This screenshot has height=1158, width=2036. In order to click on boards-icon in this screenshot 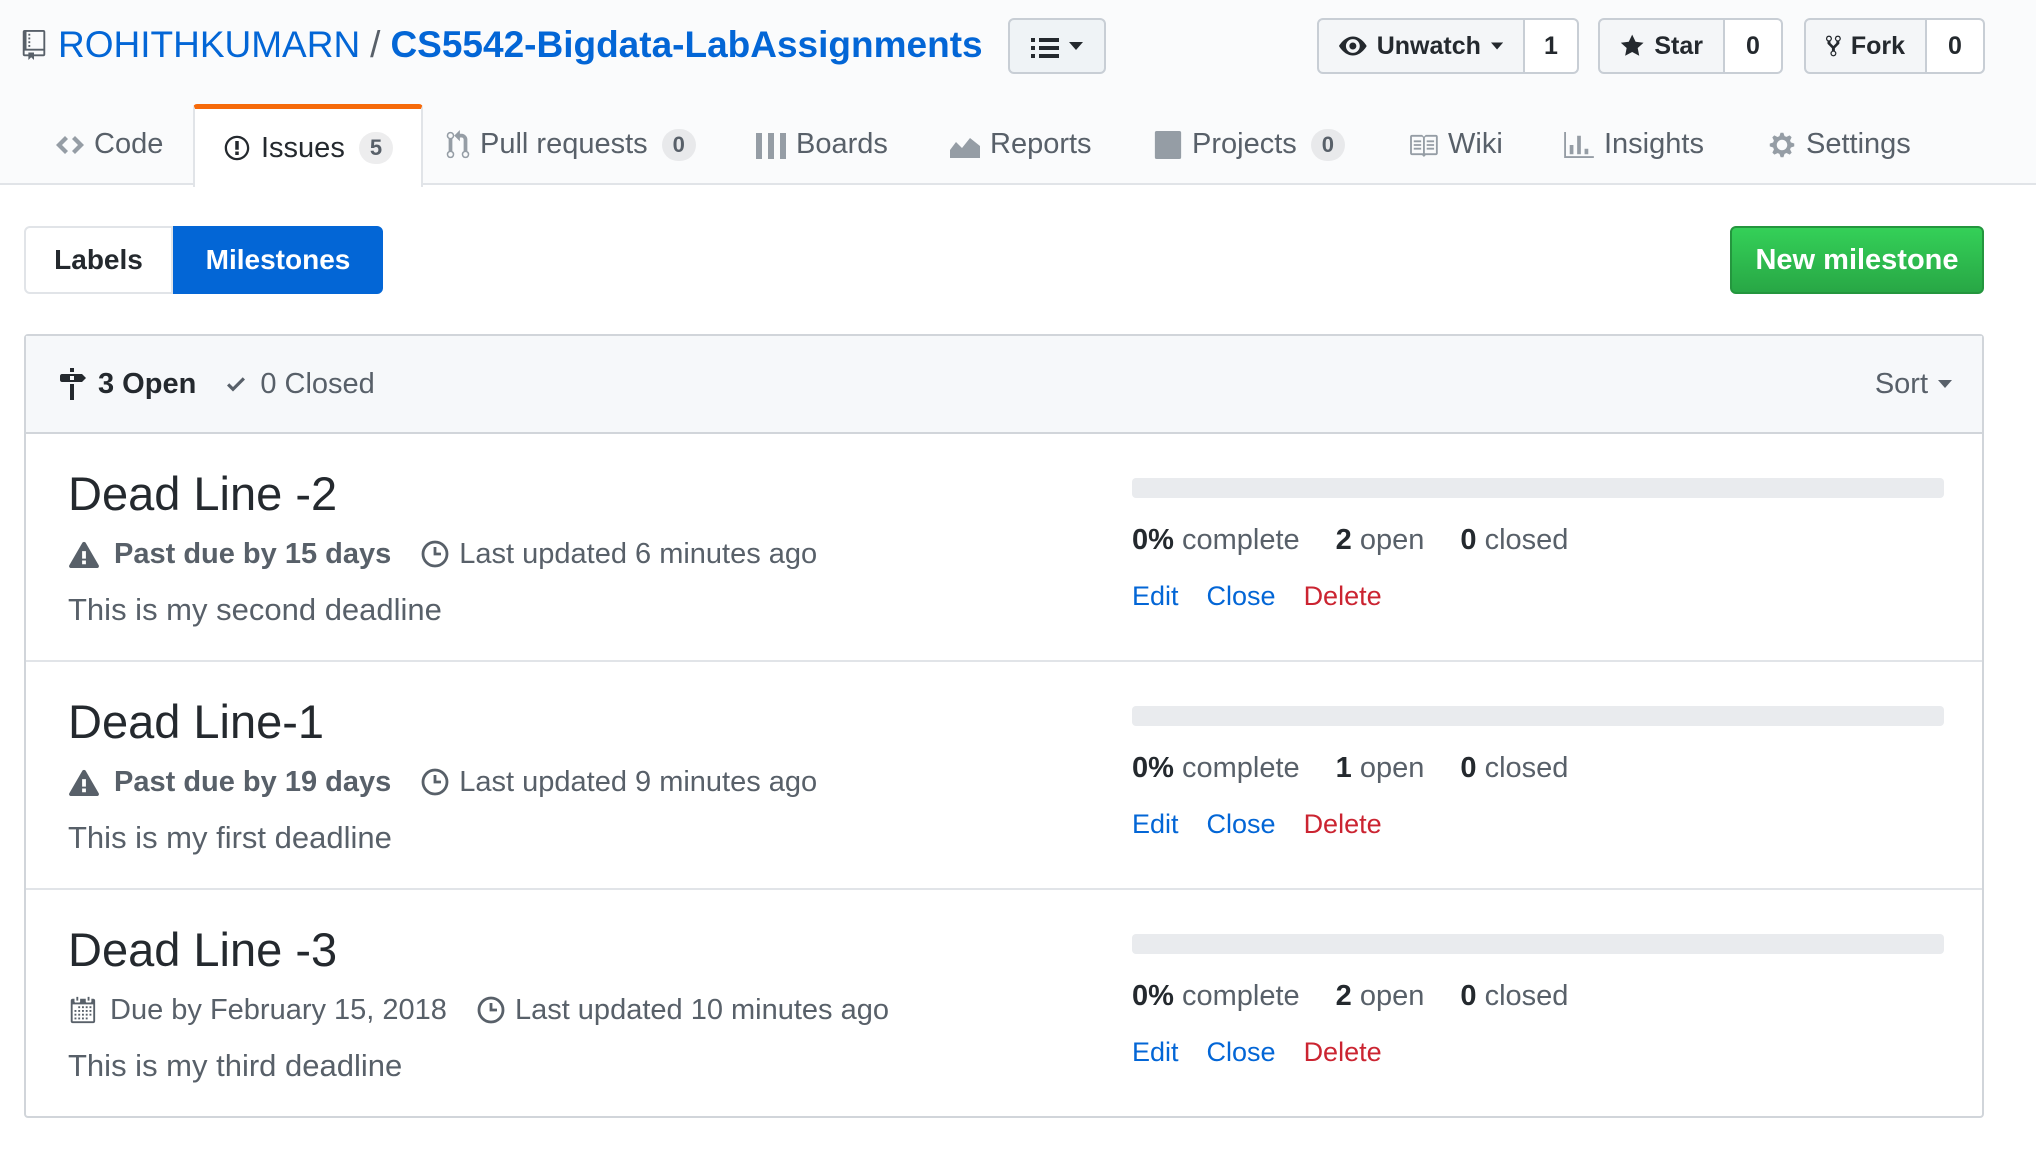, I will do `click(771, 145)`.